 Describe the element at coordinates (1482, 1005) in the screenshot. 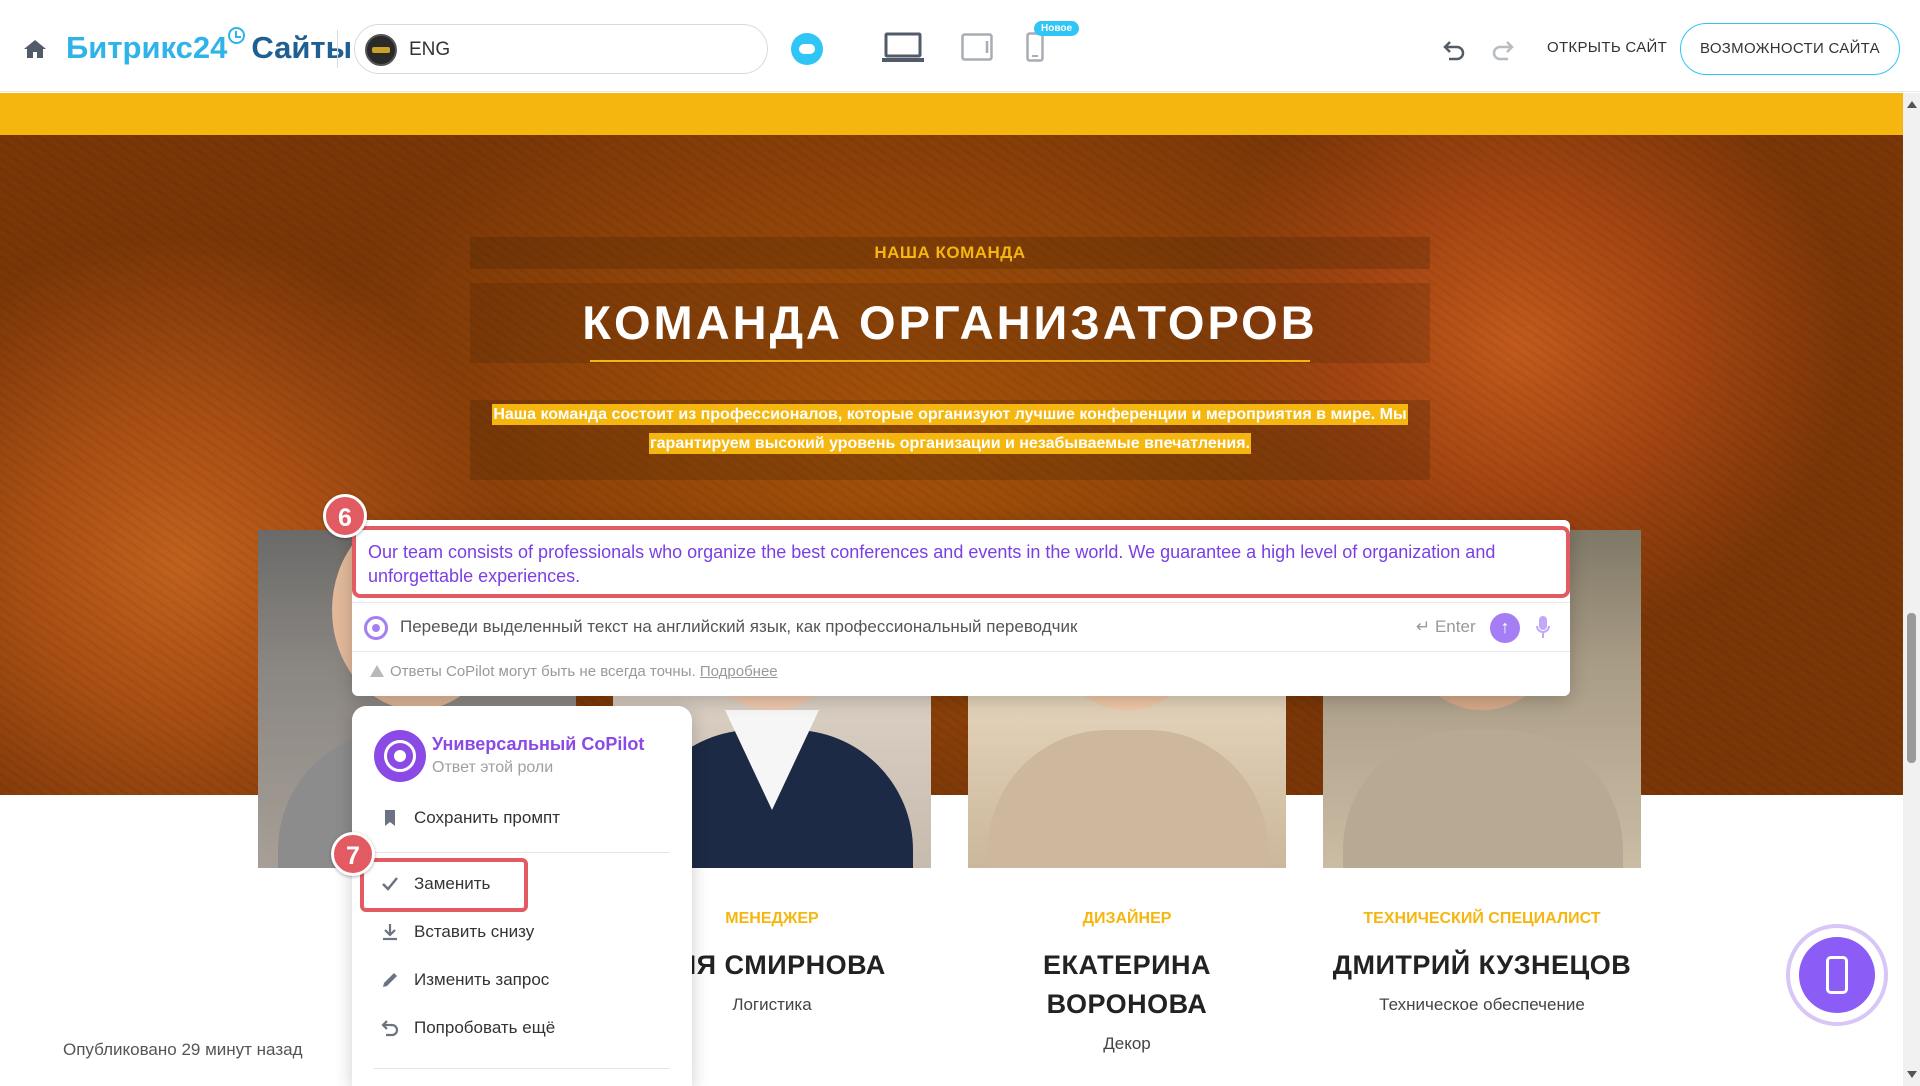

I see `team-member-desc-4: Техническое обеспечение` at that location.